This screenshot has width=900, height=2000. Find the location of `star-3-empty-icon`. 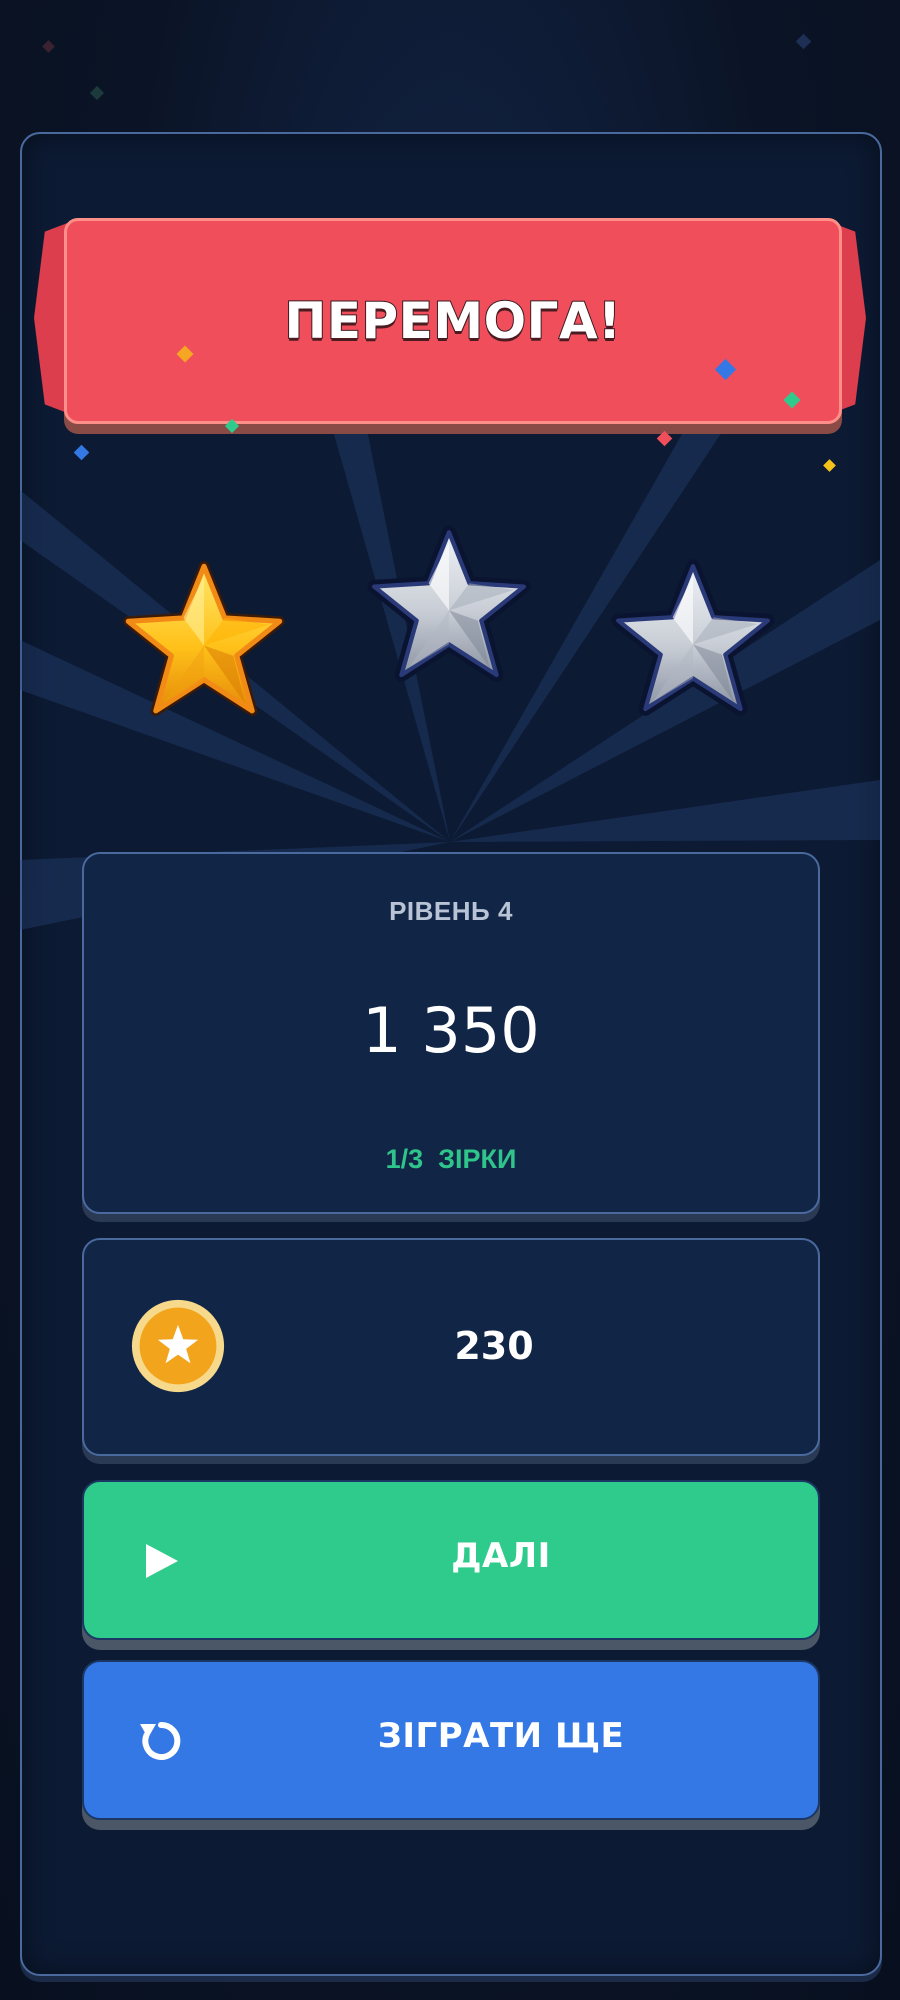

star-3-empty-icon is located at coordinates (693, 637).